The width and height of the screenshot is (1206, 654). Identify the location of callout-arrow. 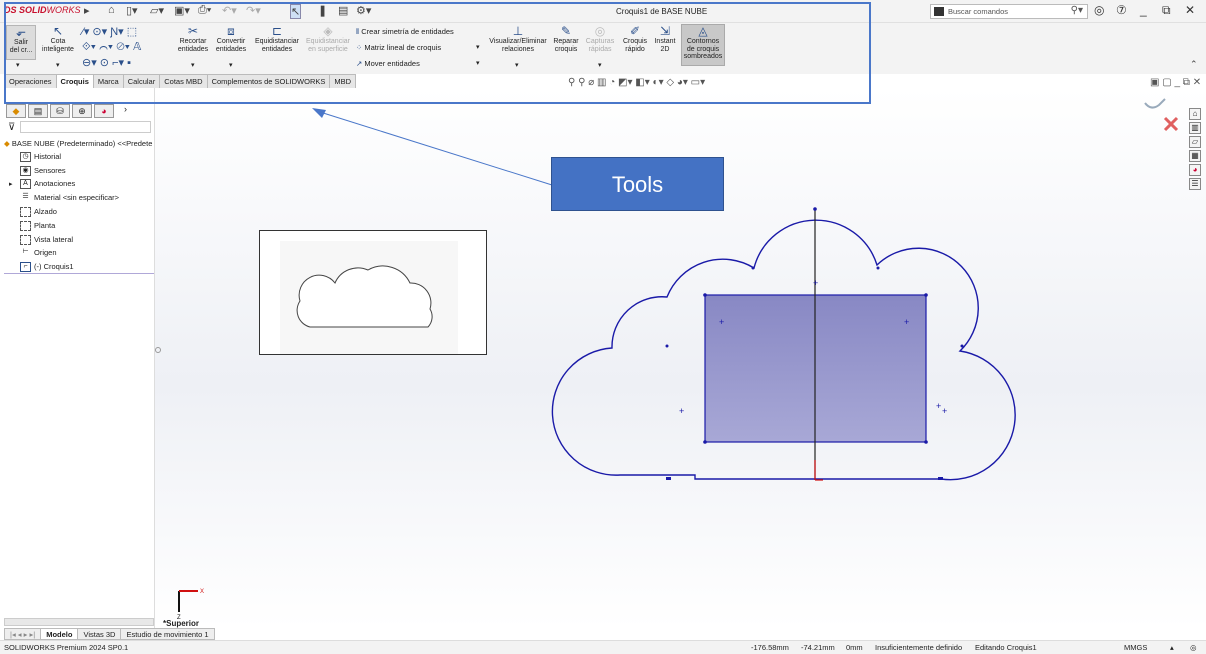
(432, 147).